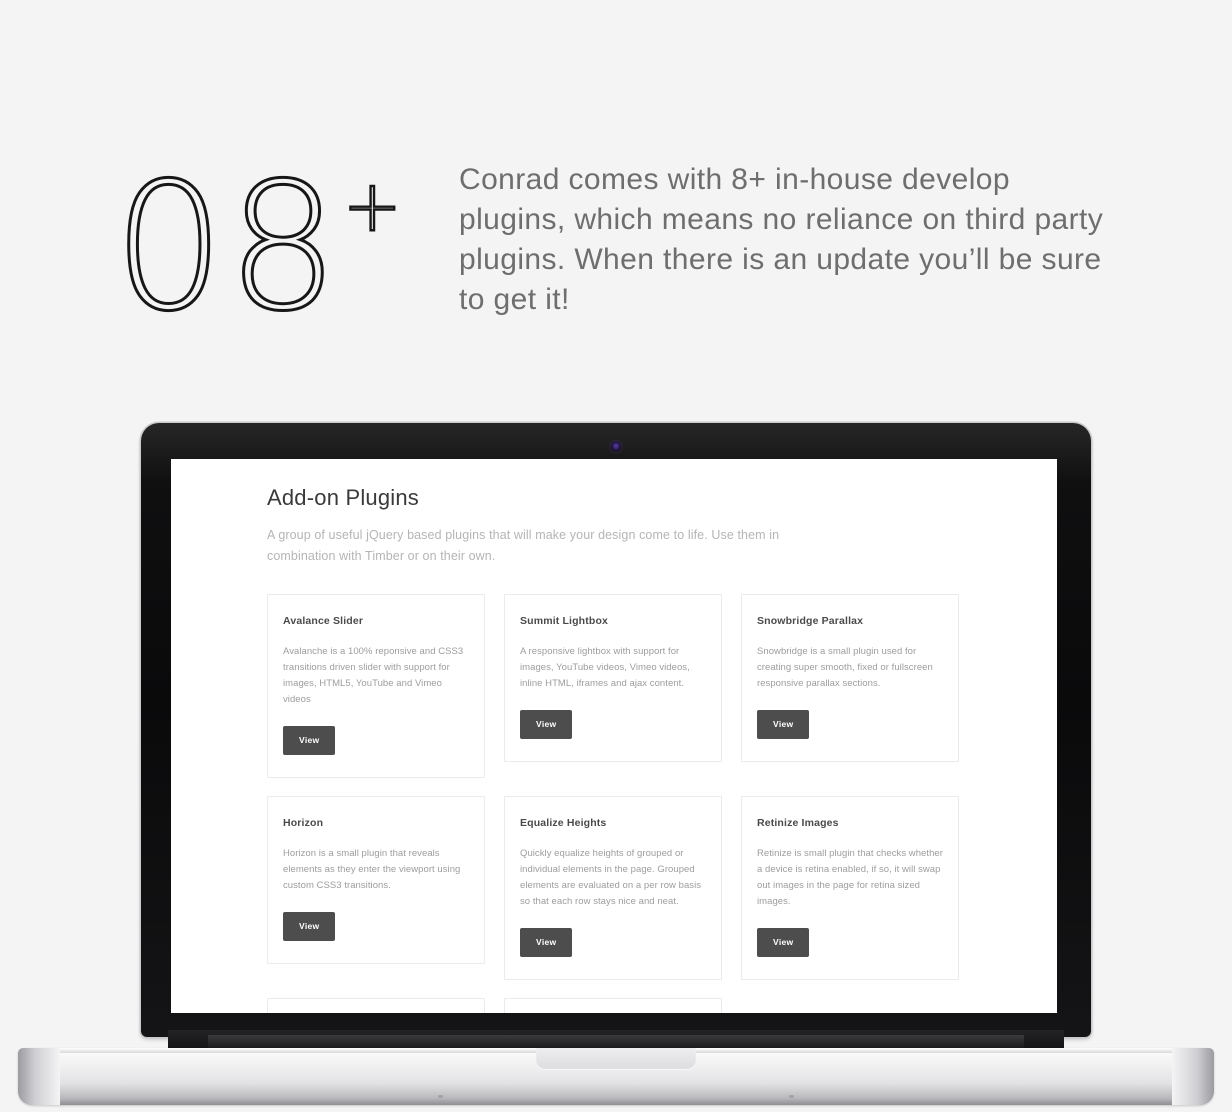 The height and width of the screenshot is (1112, 1232). I want to click on section-number: 08+, so click(257, 227).